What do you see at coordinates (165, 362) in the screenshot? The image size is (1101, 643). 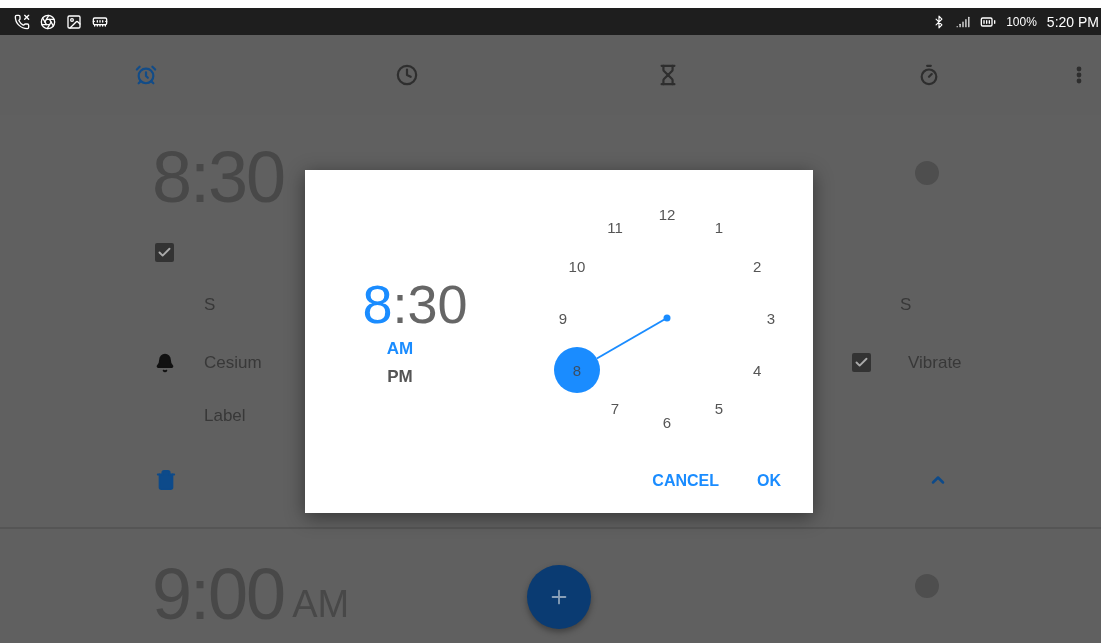 I see `bell-icon` at bounding box center [165, 362].